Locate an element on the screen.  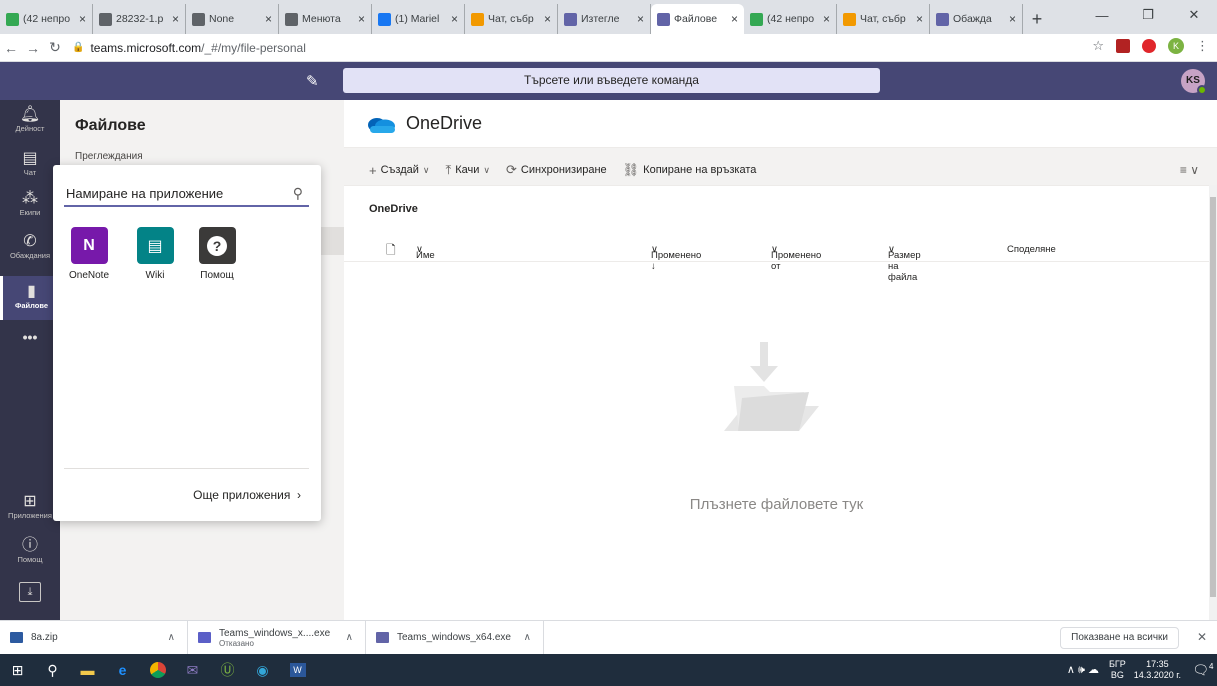
download-name: 8a.zip is located at coordinates (44, 637).